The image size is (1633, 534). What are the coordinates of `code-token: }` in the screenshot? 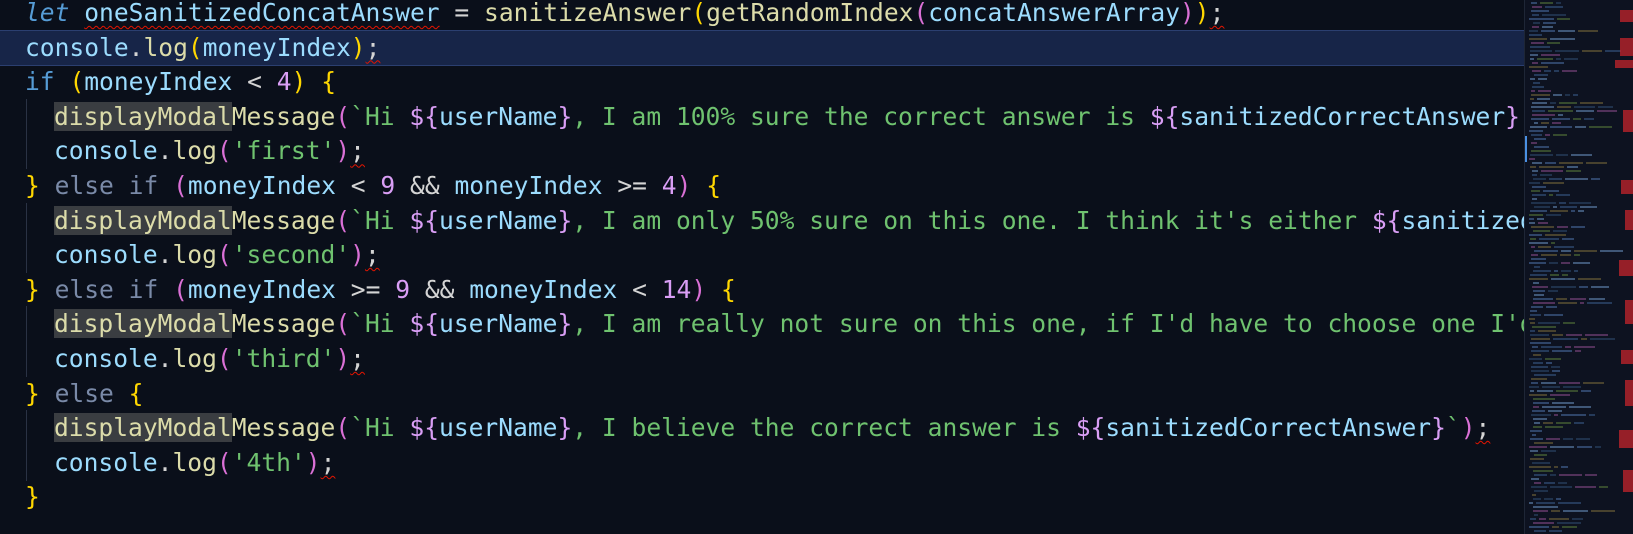 It's located at (565, 116).